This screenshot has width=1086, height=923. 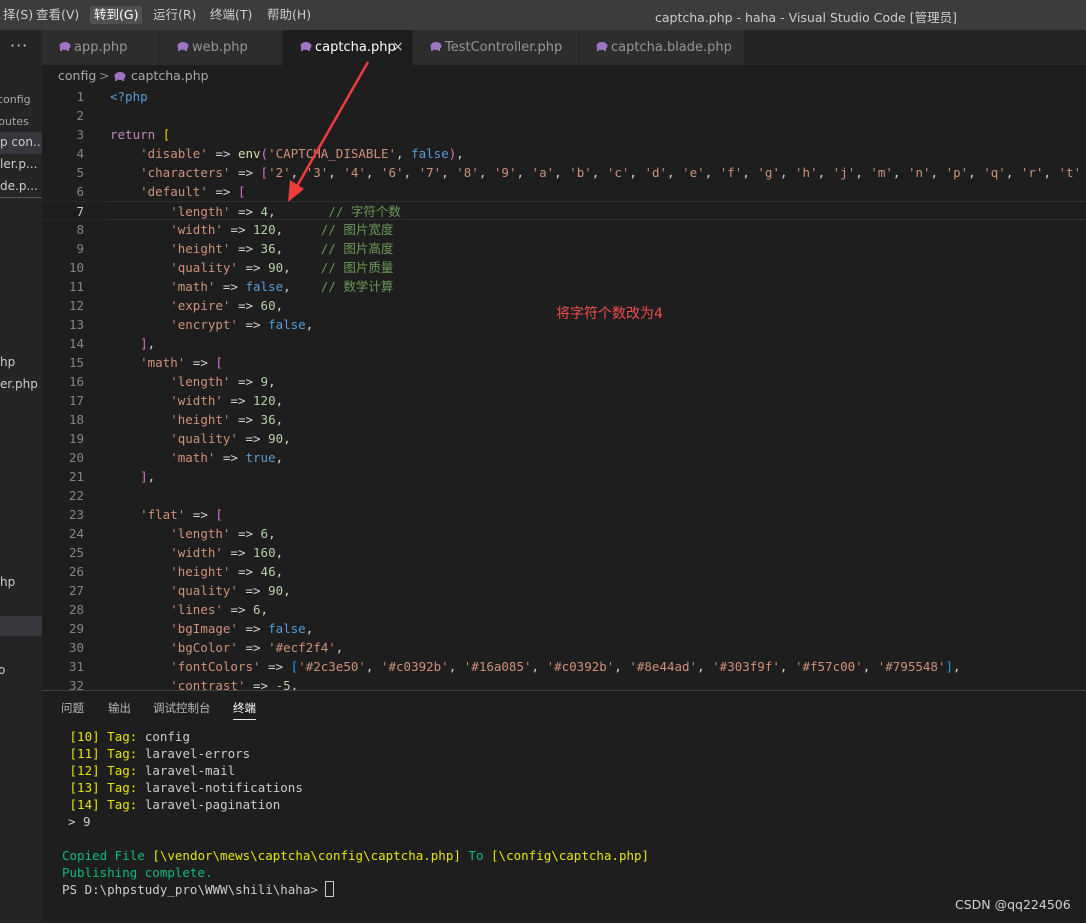 What do you see at coordinates (242, 628) in the screenshot?
I see `code-text: 'bgImage' => false,` at bounding box center [242, 628].